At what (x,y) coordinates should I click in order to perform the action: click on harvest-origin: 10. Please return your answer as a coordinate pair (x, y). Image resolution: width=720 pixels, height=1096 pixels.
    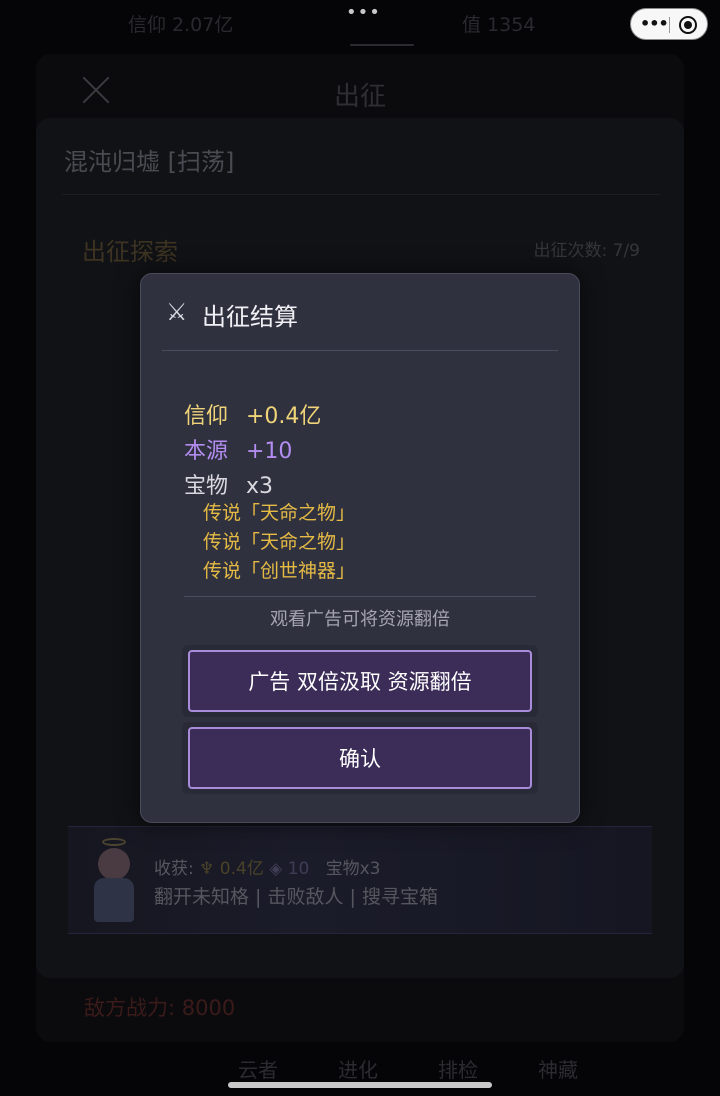
    Looking at the image, I should click on (298, 869).